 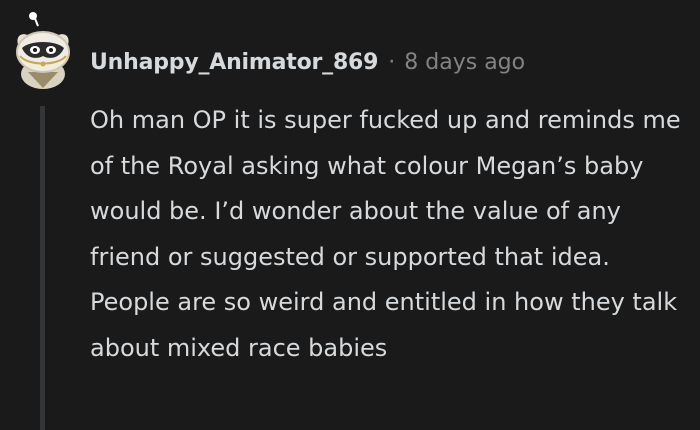 I want to click on comment-header: Unhappy_Animator_869 · 8 days ago, so click(x=307, y=62).